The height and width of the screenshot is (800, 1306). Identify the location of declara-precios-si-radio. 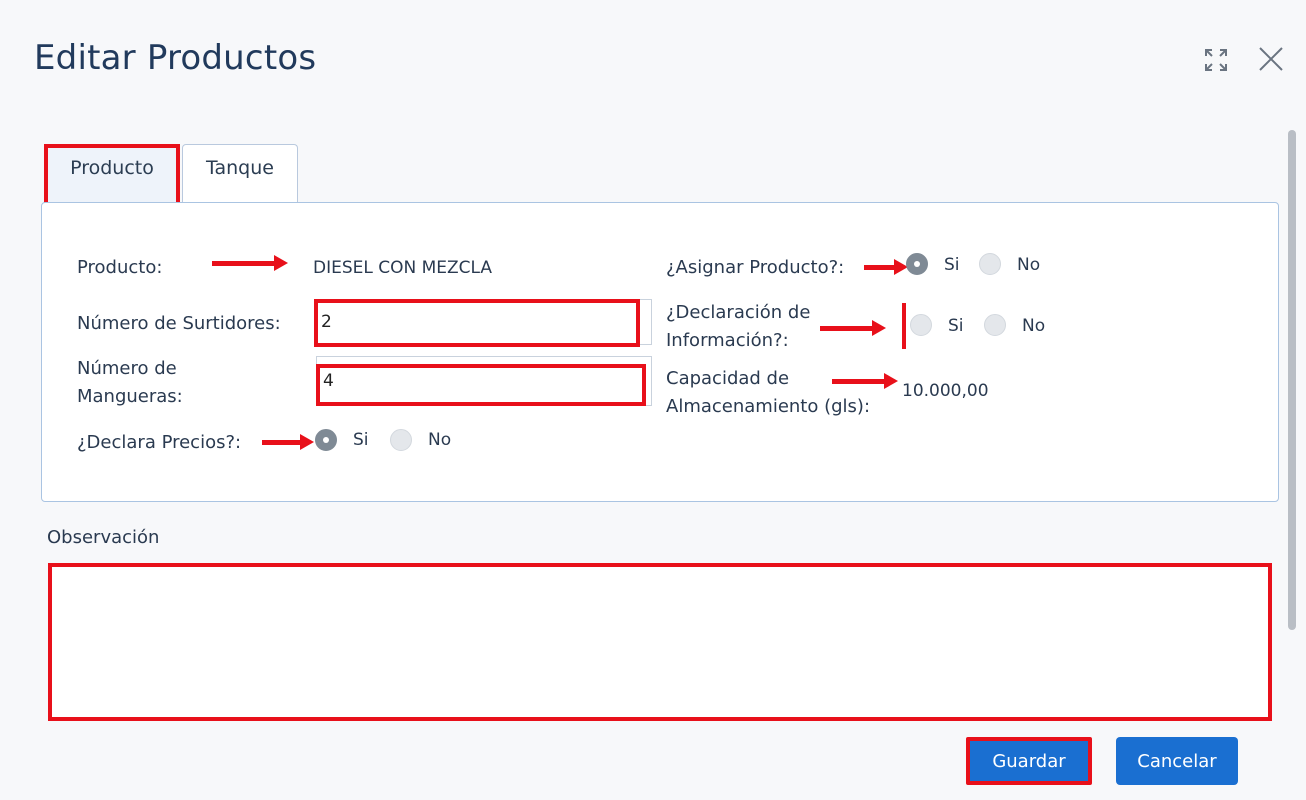
(326, 440).